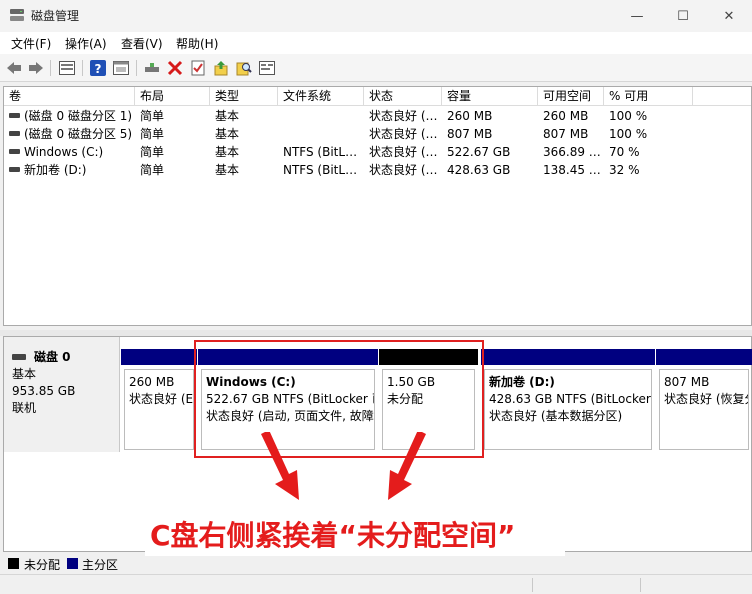 The width and height of the screenshot is (752, 594). Describe the element at coordinates (722, 96) in the screenshot. I see `col-spacer` at that location.